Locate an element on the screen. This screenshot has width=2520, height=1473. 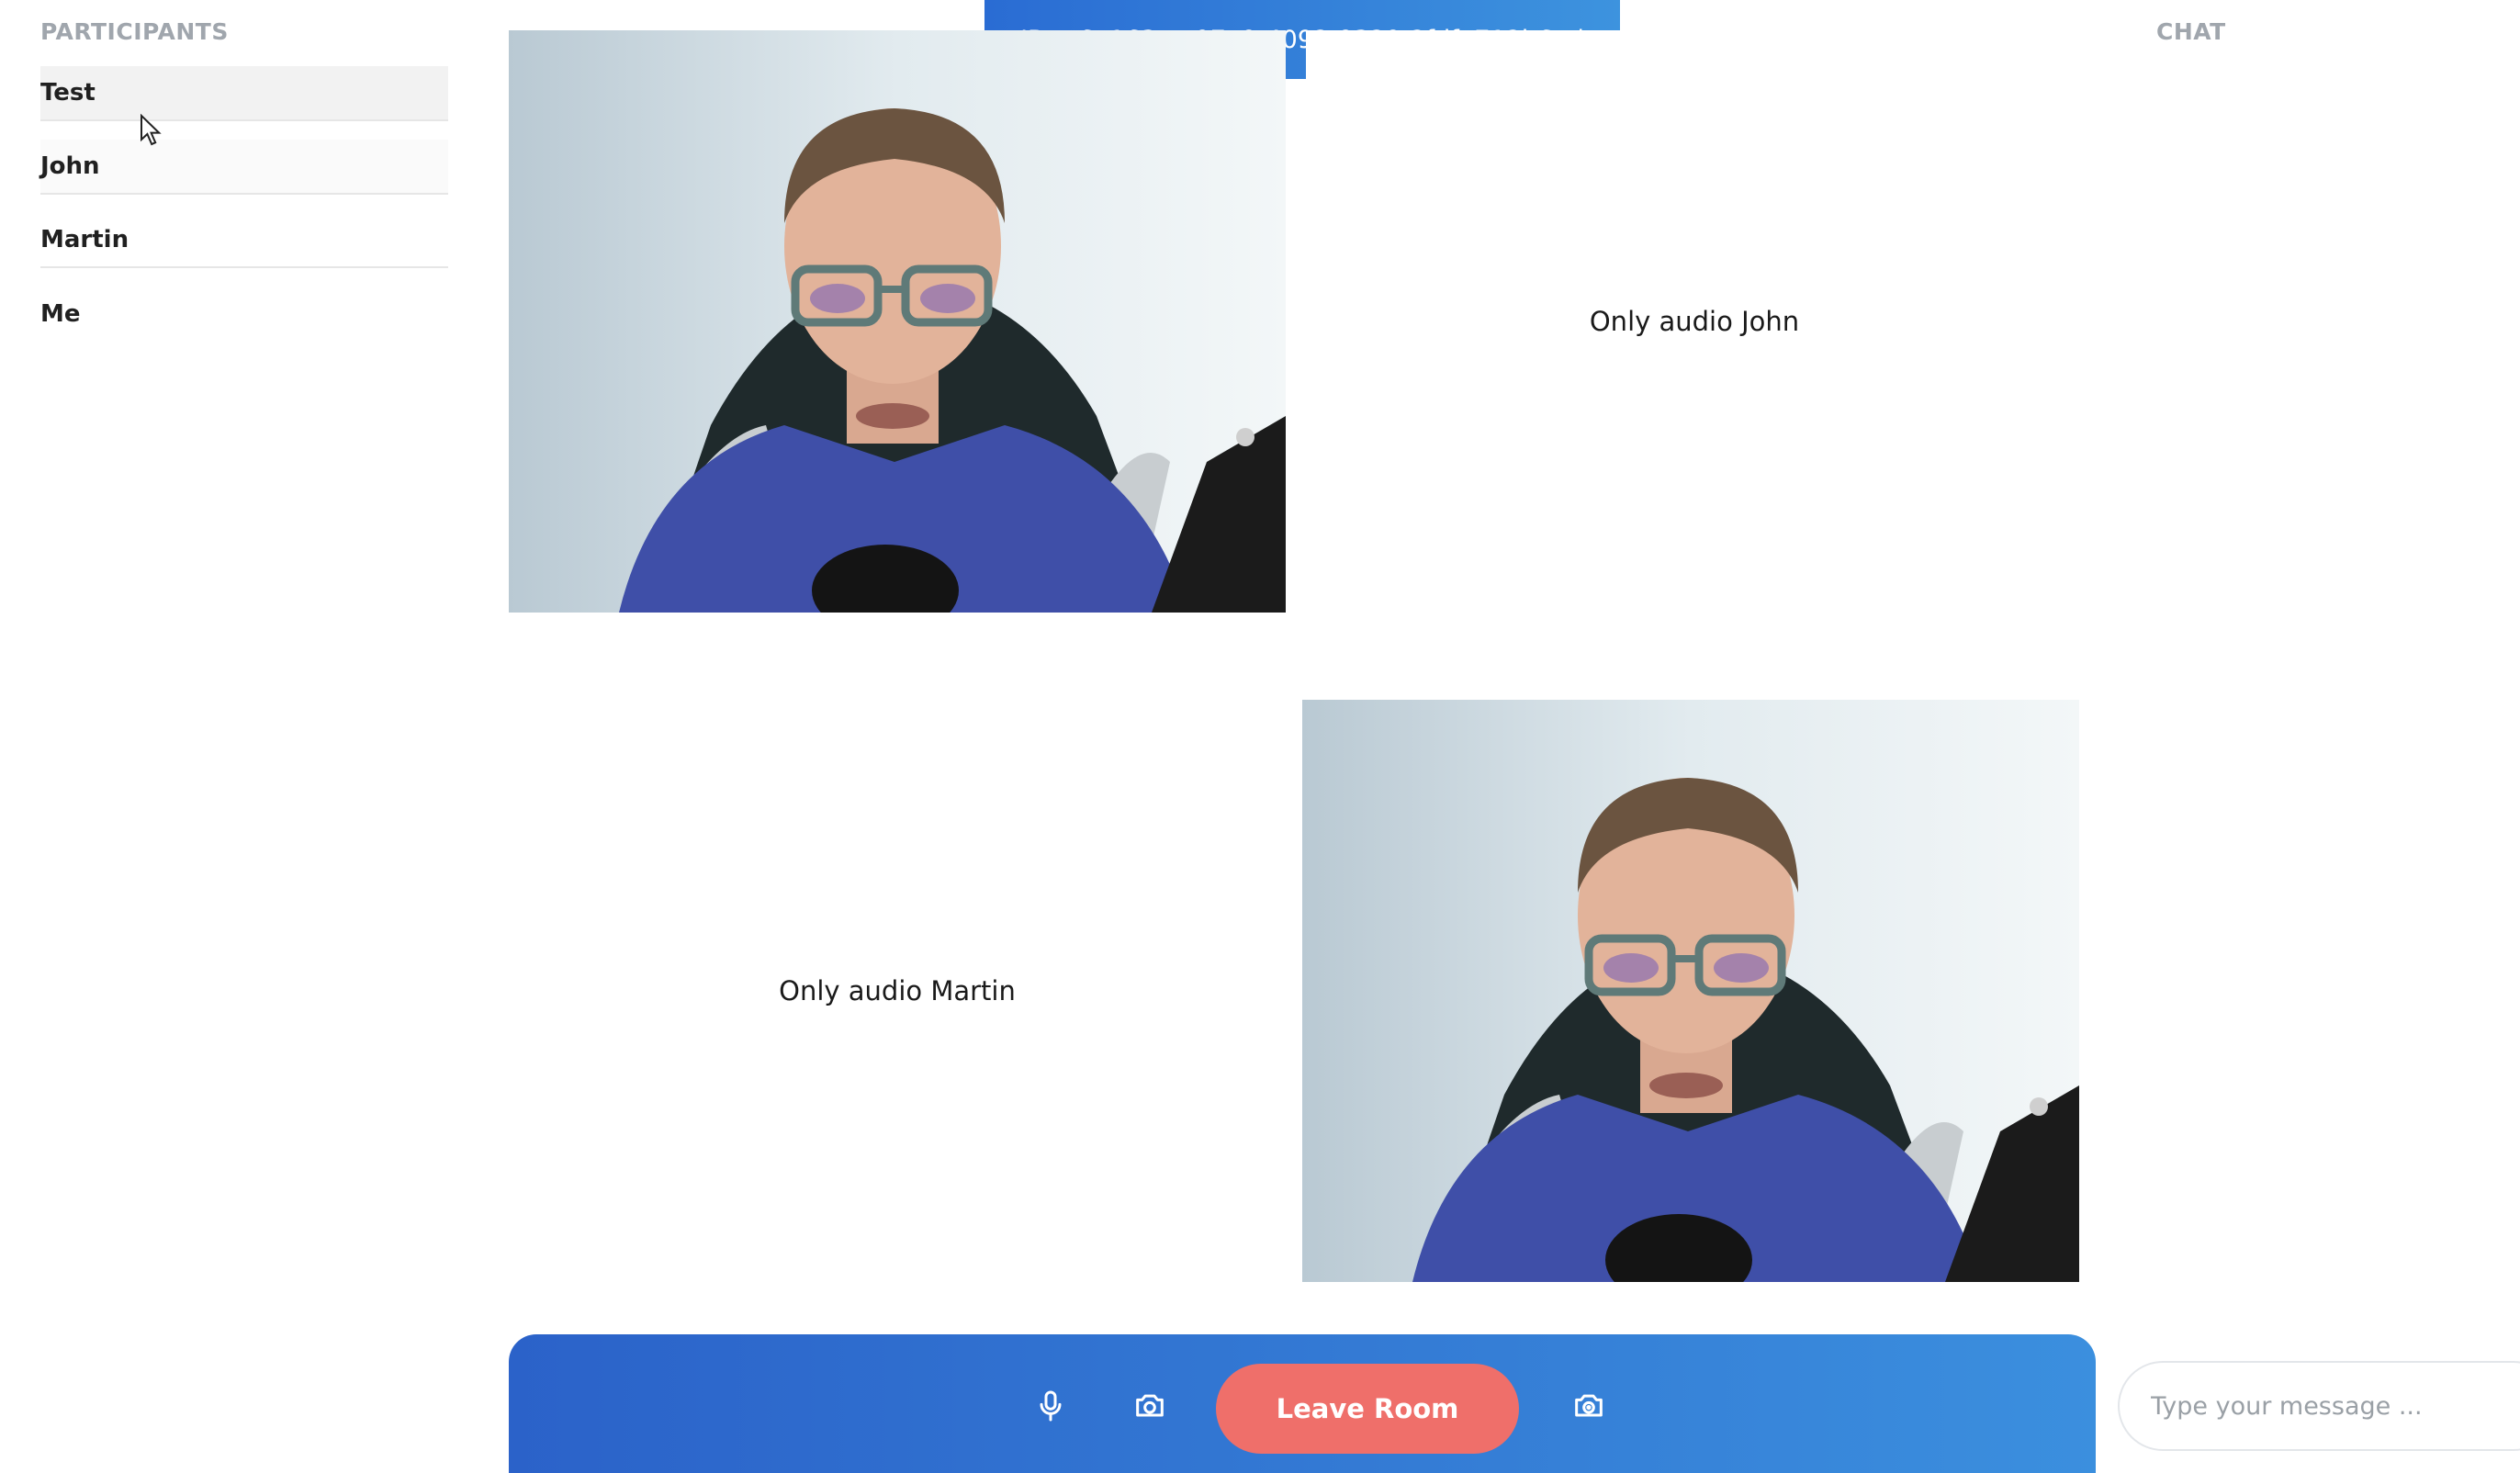
participants-panel: PARTICIPANTS Test John Martin Me is located at coordinates (244, 189).